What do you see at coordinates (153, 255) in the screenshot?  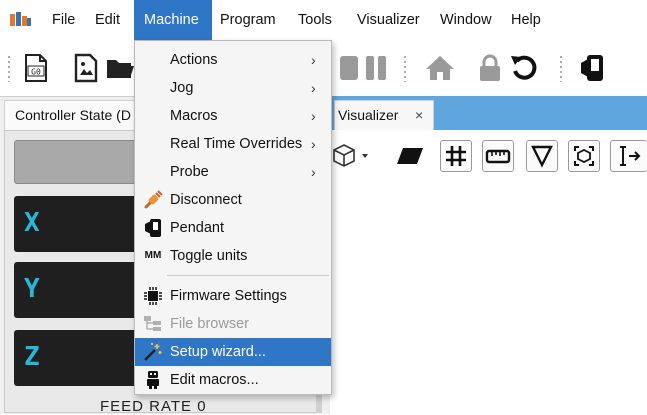 I see `units-mm-icon: MM` at bounding box center [153, 255].